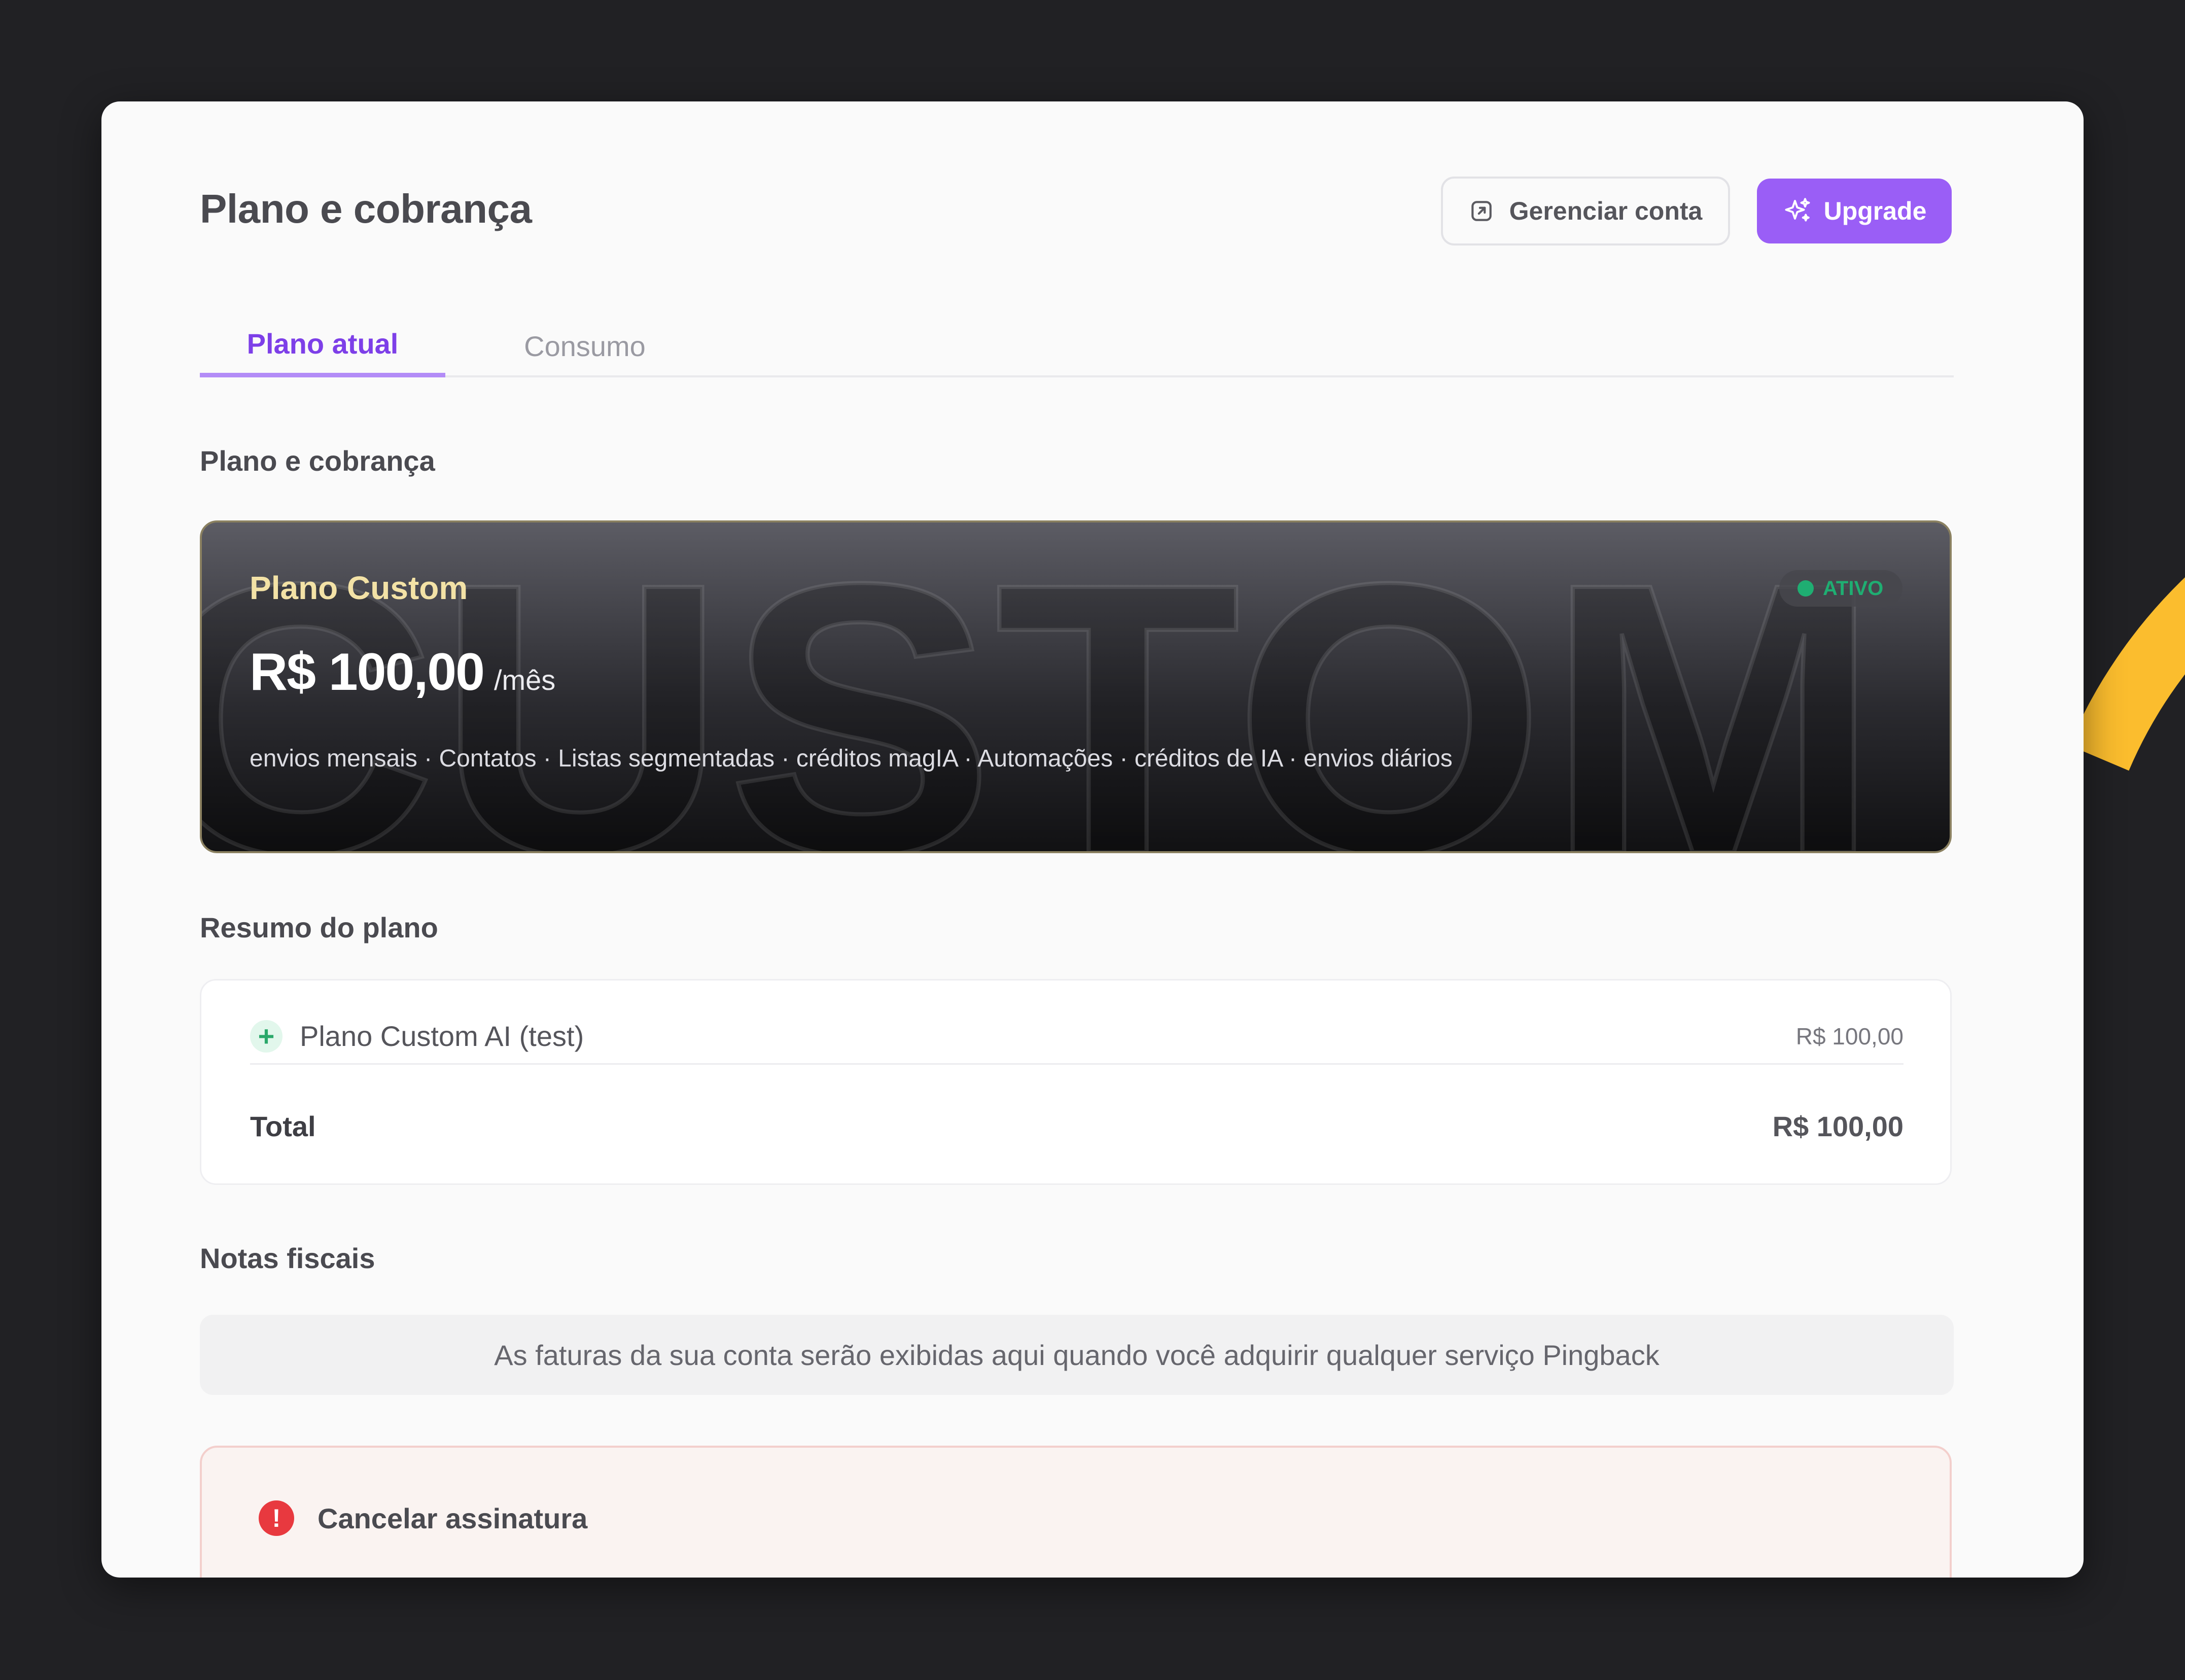 Image resolution: width=2185 pixels, height=1680 pixels. Describe the element at coordinates (359, 588) in the screenshot. I see `plan-name: Plano Custom` at that location.